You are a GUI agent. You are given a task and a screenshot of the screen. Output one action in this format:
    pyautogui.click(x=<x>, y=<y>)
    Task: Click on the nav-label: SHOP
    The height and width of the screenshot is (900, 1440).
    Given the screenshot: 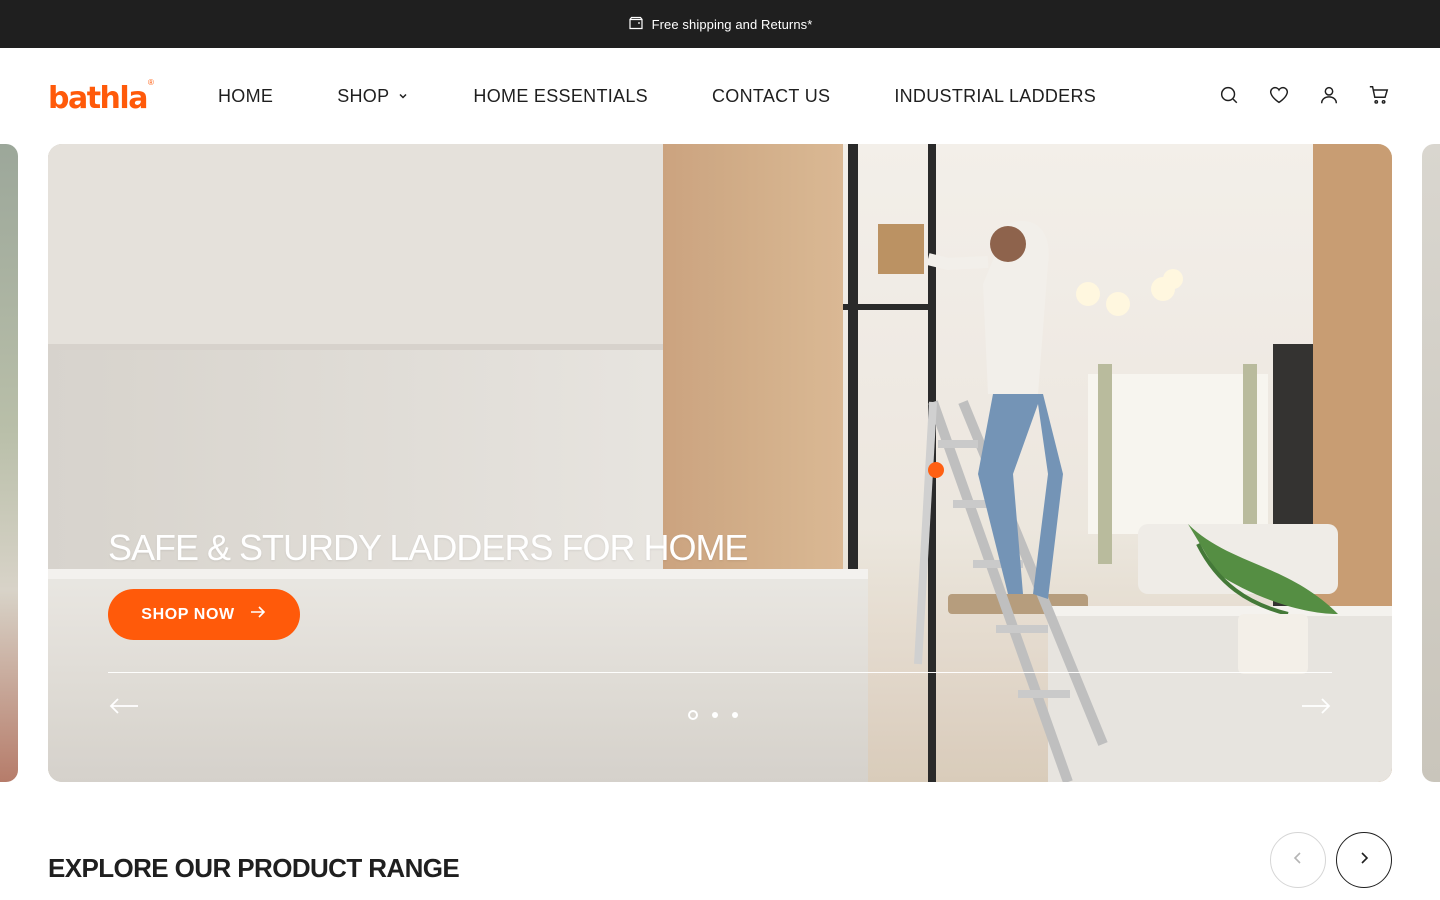 What is the action you would take?
    pyautogui.click(x=363, y=95)
    